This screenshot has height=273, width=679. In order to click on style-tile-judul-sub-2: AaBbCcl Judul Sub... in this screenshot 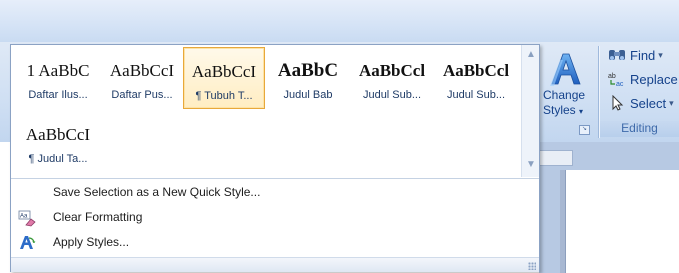, I will do `click(476, 78)`.